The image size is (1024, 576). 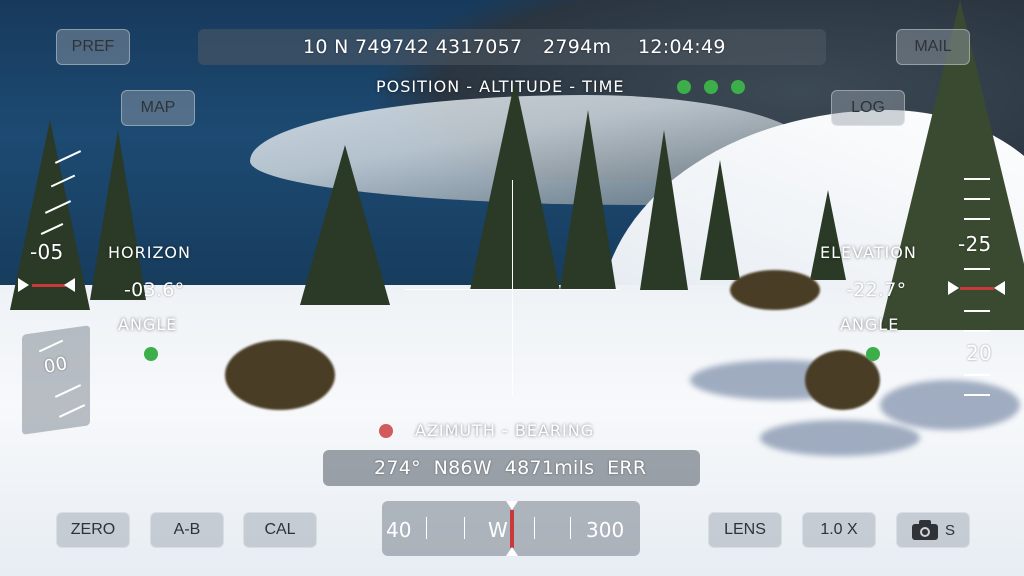 What do you see at coordinates (953, 288) in the screenshot?
I see `elevation-pointer-left` at bounding box center [953, 288].